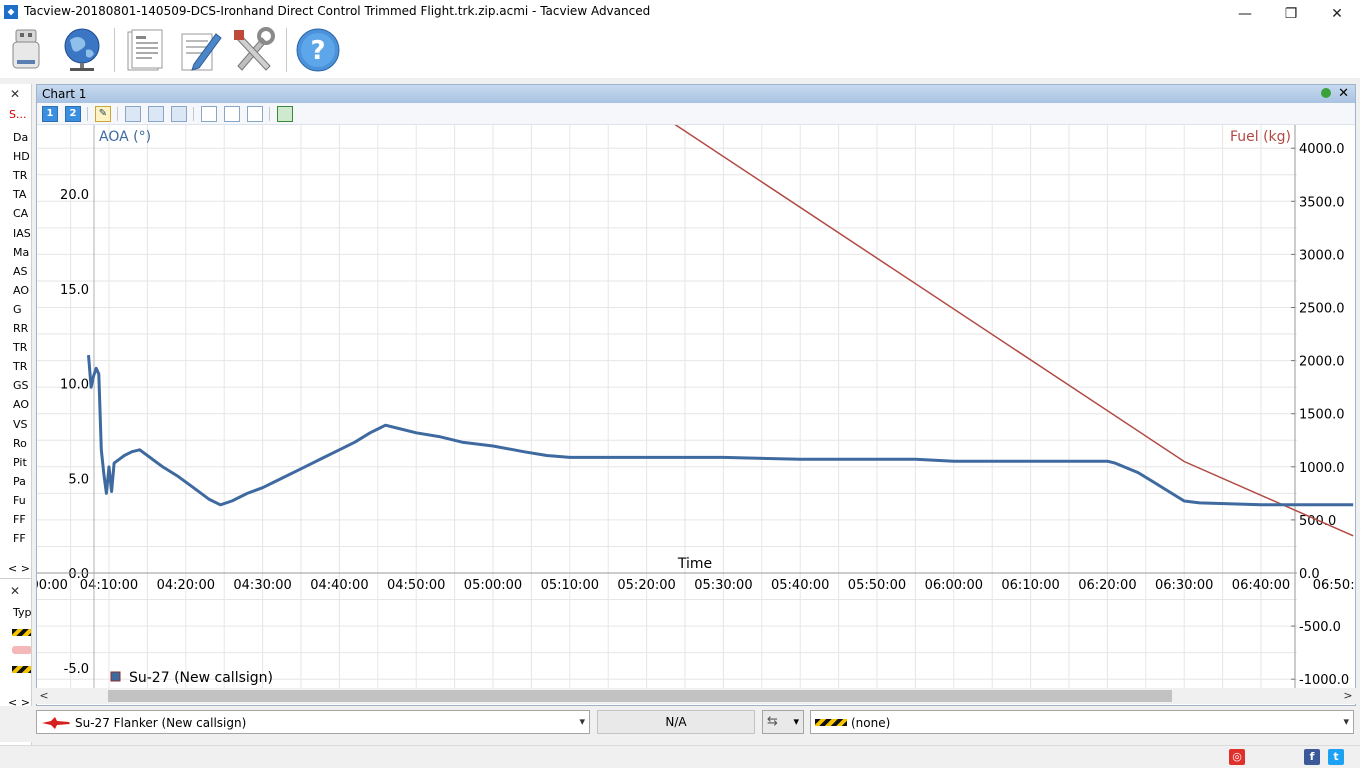 The width and height of the screenshot is (1360, 768). What do you see at coordinates (21, 385) in the screenshot?
I see `left-panel-item: GS` at bounding box center [21, 385].